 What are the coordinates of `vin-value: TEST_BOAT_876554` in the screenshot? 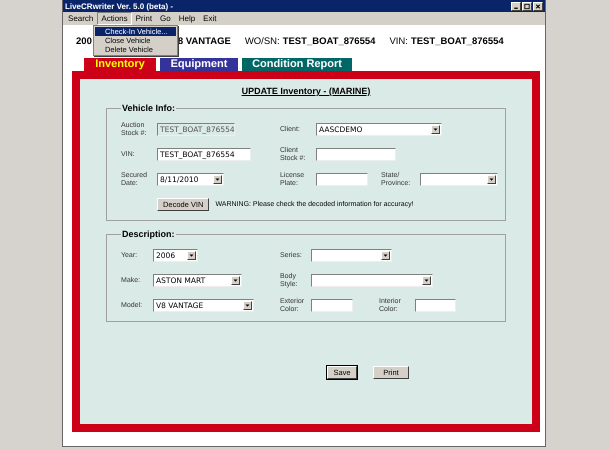 It's located at (457, 41).